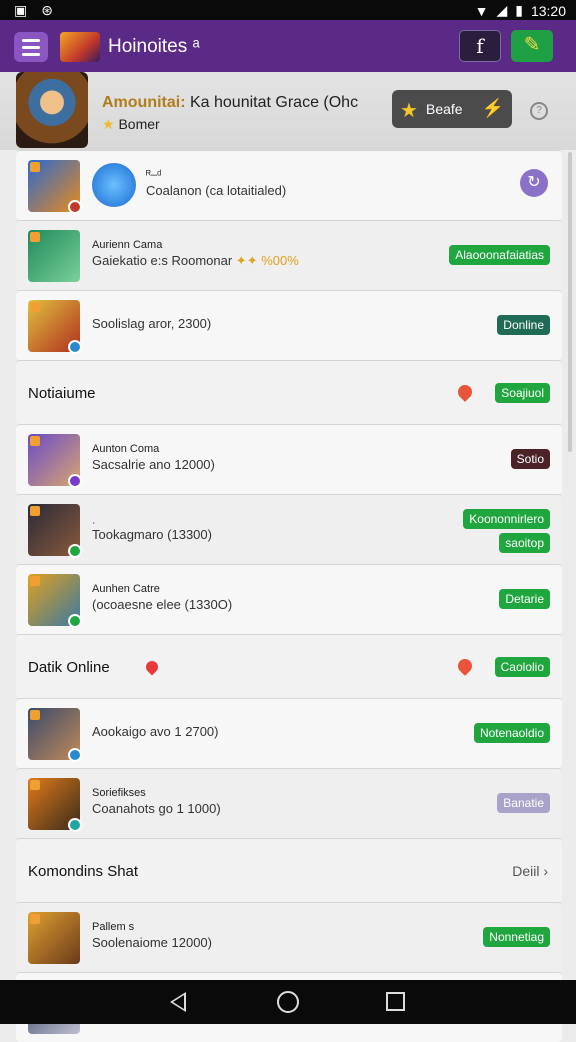  I want to click on item-title: Soriefikses, so click(119, 793).